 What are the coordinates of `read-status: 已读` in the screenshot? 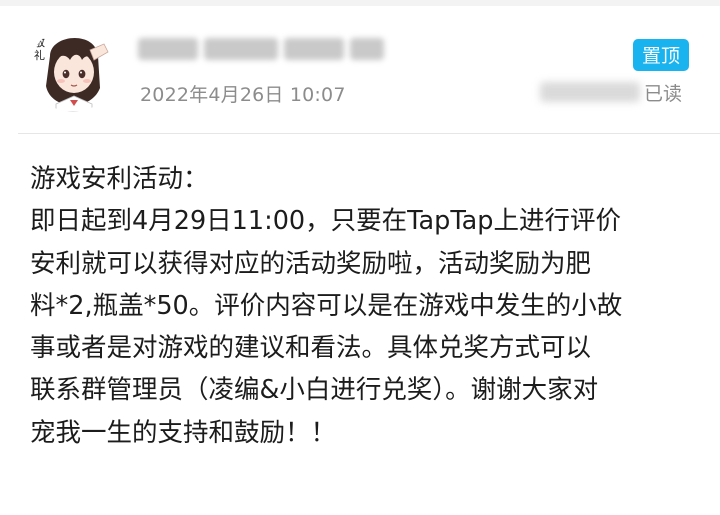 It's located at (611, 92).